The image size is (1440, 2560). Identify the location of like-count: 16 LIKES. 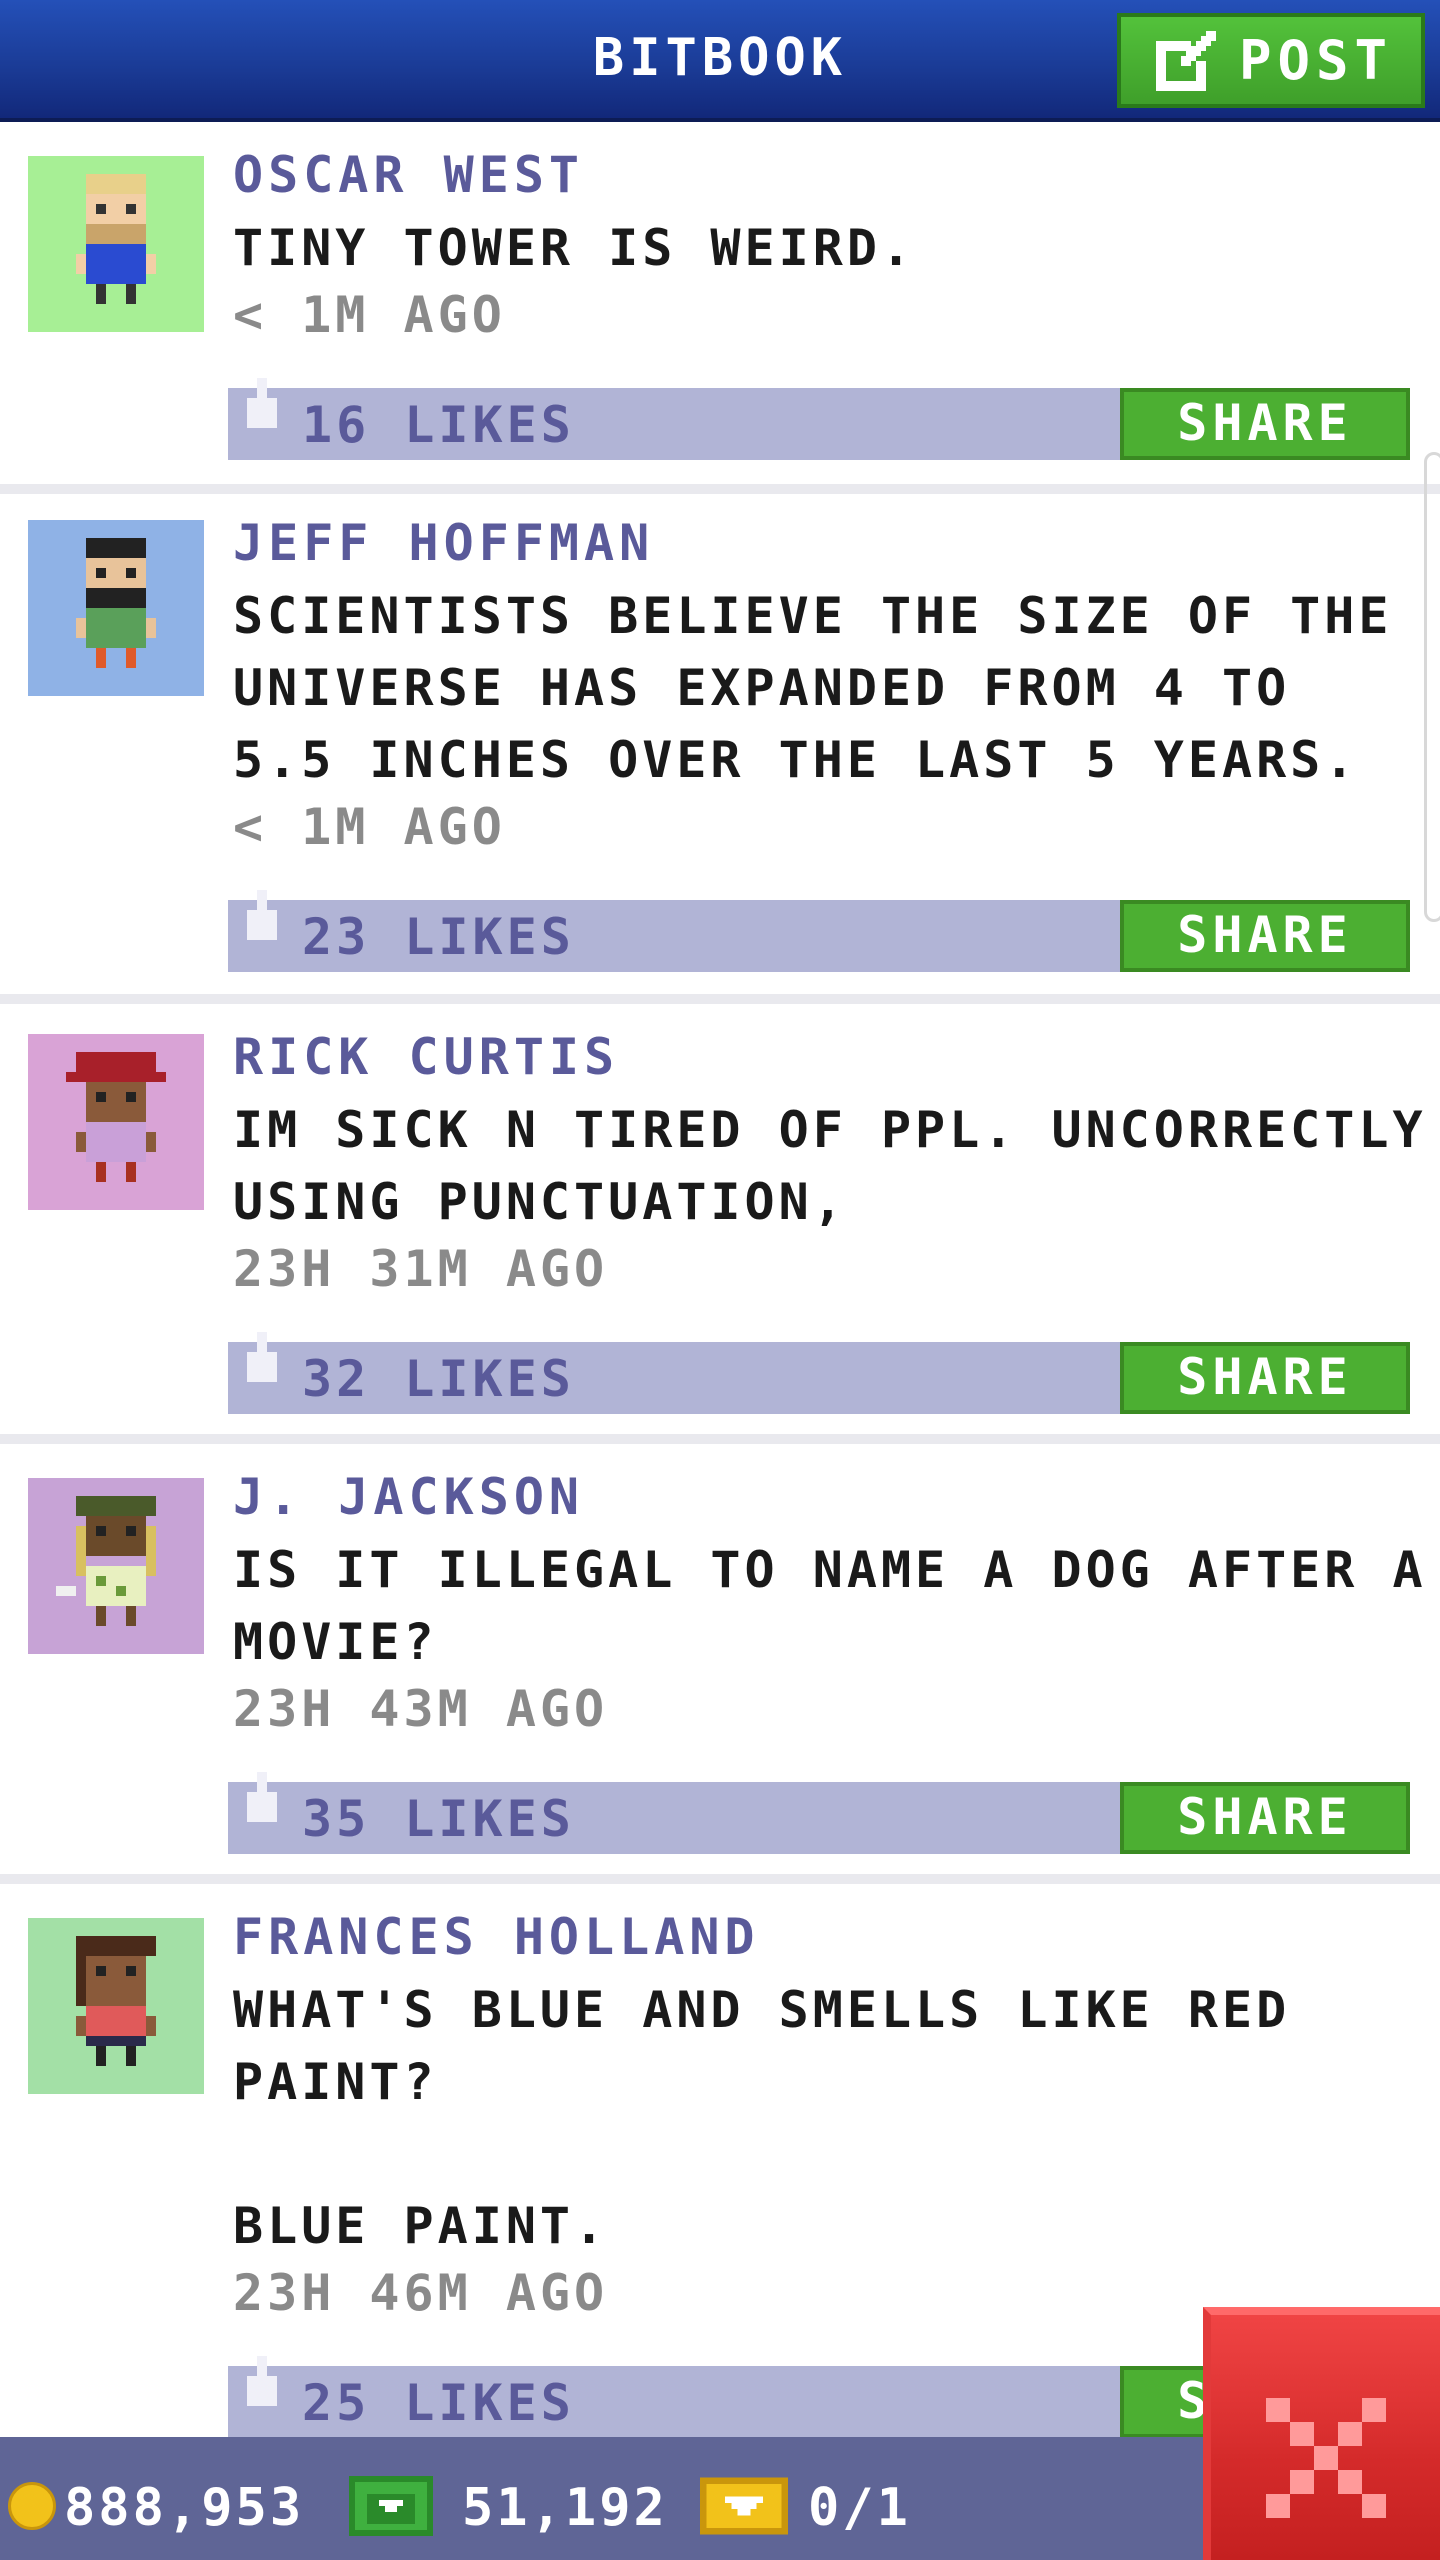
(438, 425).